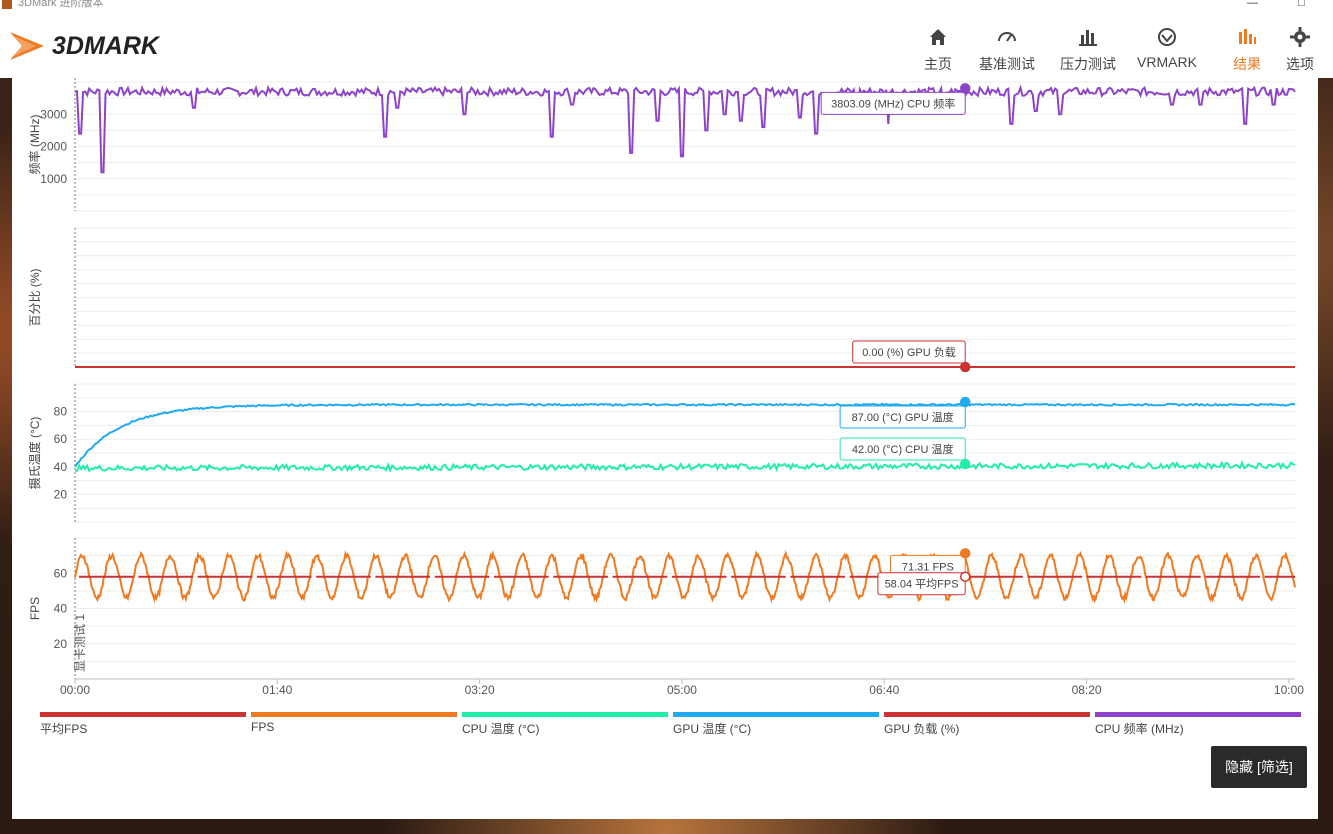  I want to click on legend-item: FPS, so click(354, 727).